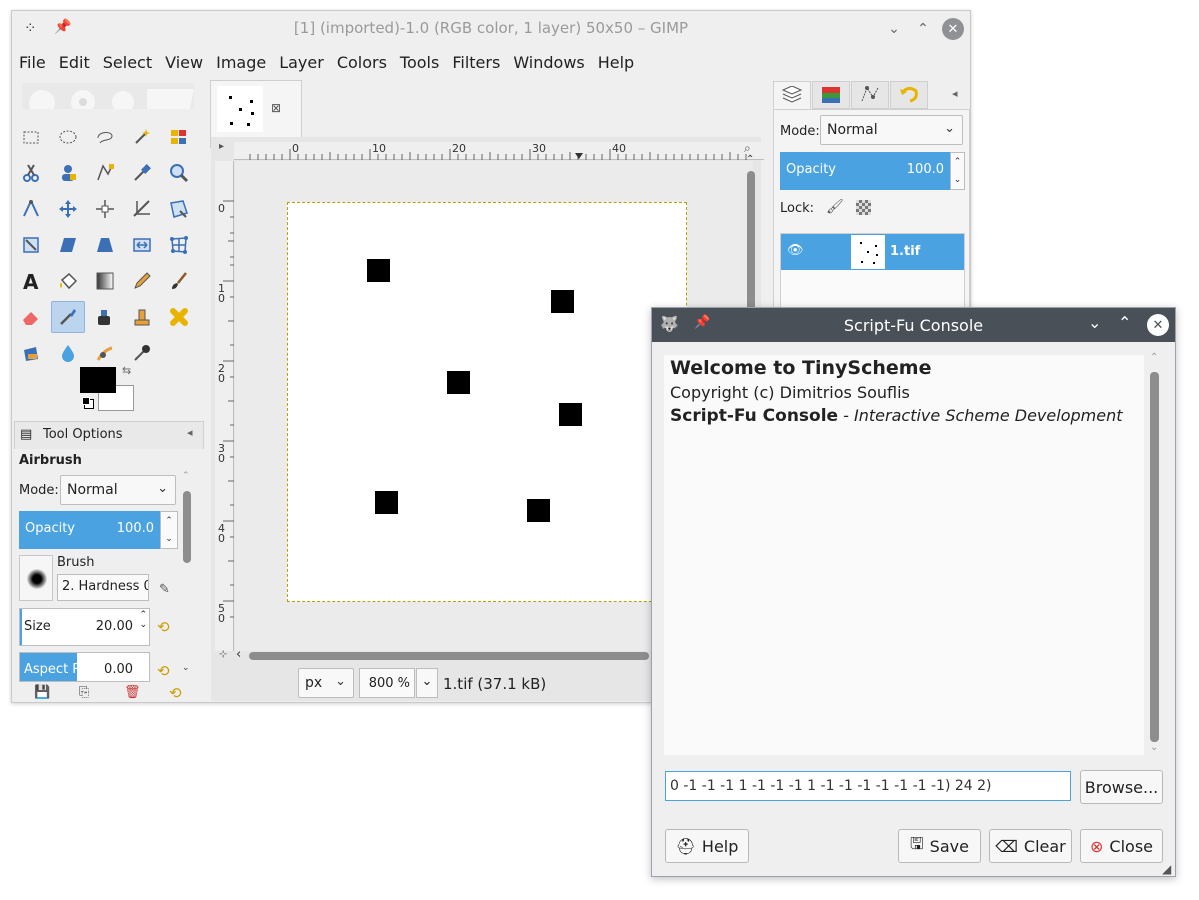 The image size is (1199, 900). I want to click on zoom-field: 800 %, so click(387, 683).